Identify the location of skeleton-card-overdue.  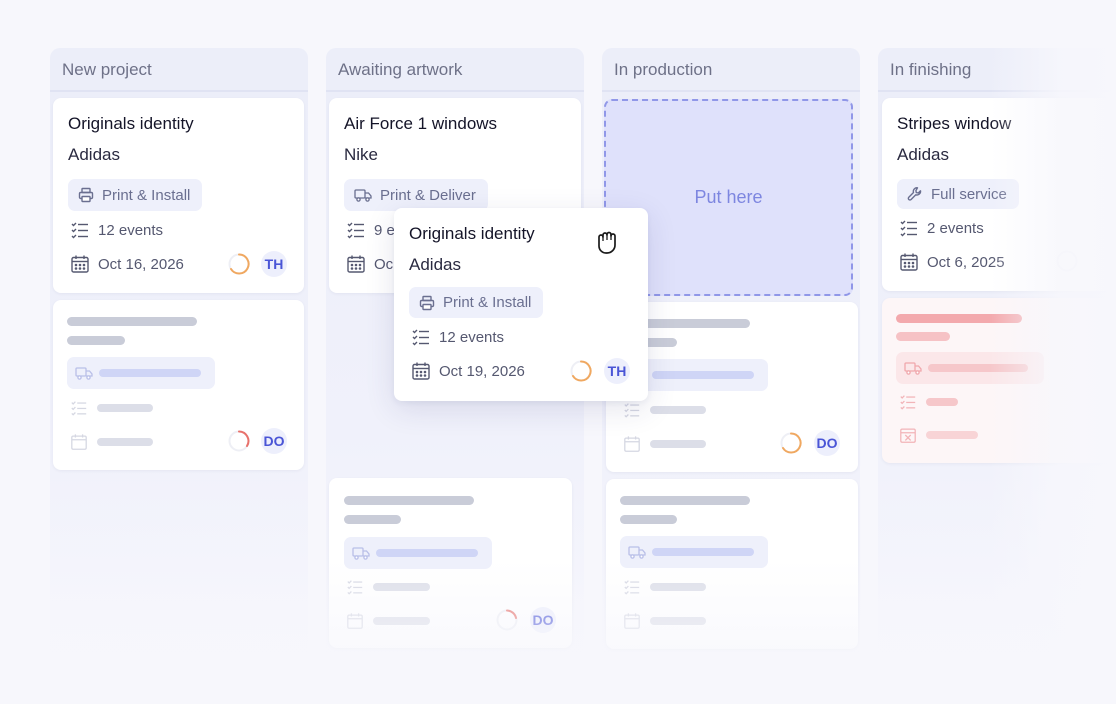
(999, 380).